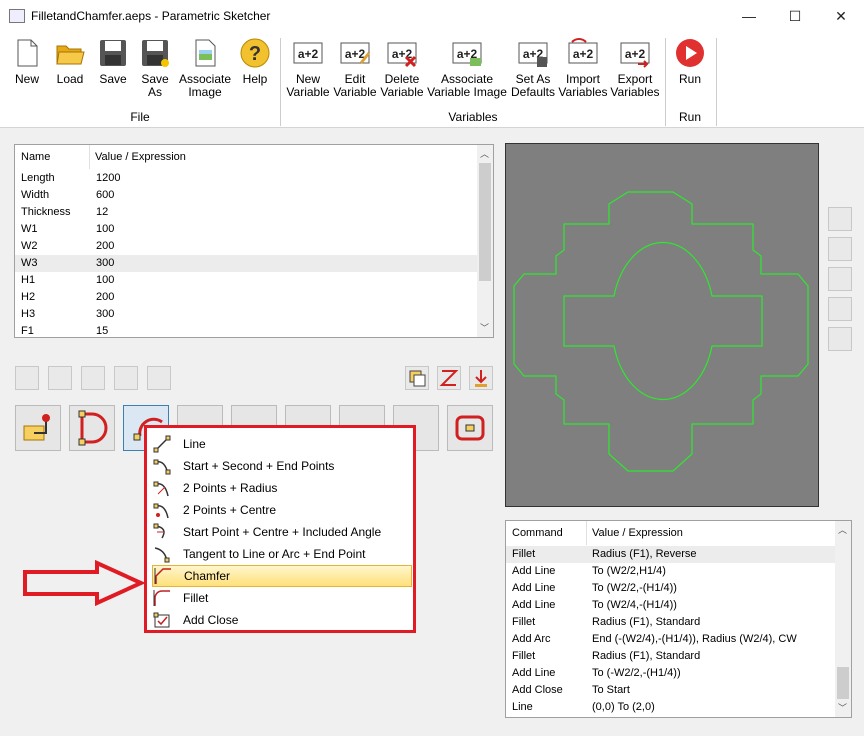 Image resolution: width=864 pixels, height=736 pixels. I want to click on table-row: Add Line To (W2/2,-(H1/4)), so click(671, 588).